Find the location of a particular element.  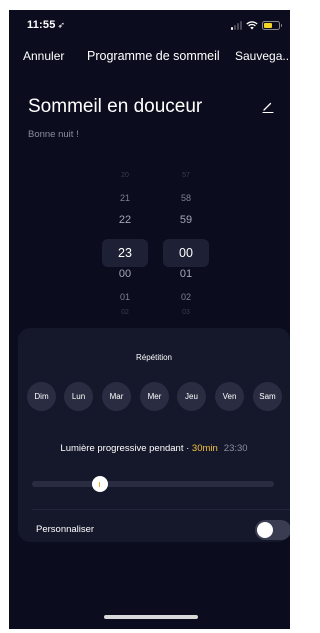

battery-icon is located at coordinates (272, 25).